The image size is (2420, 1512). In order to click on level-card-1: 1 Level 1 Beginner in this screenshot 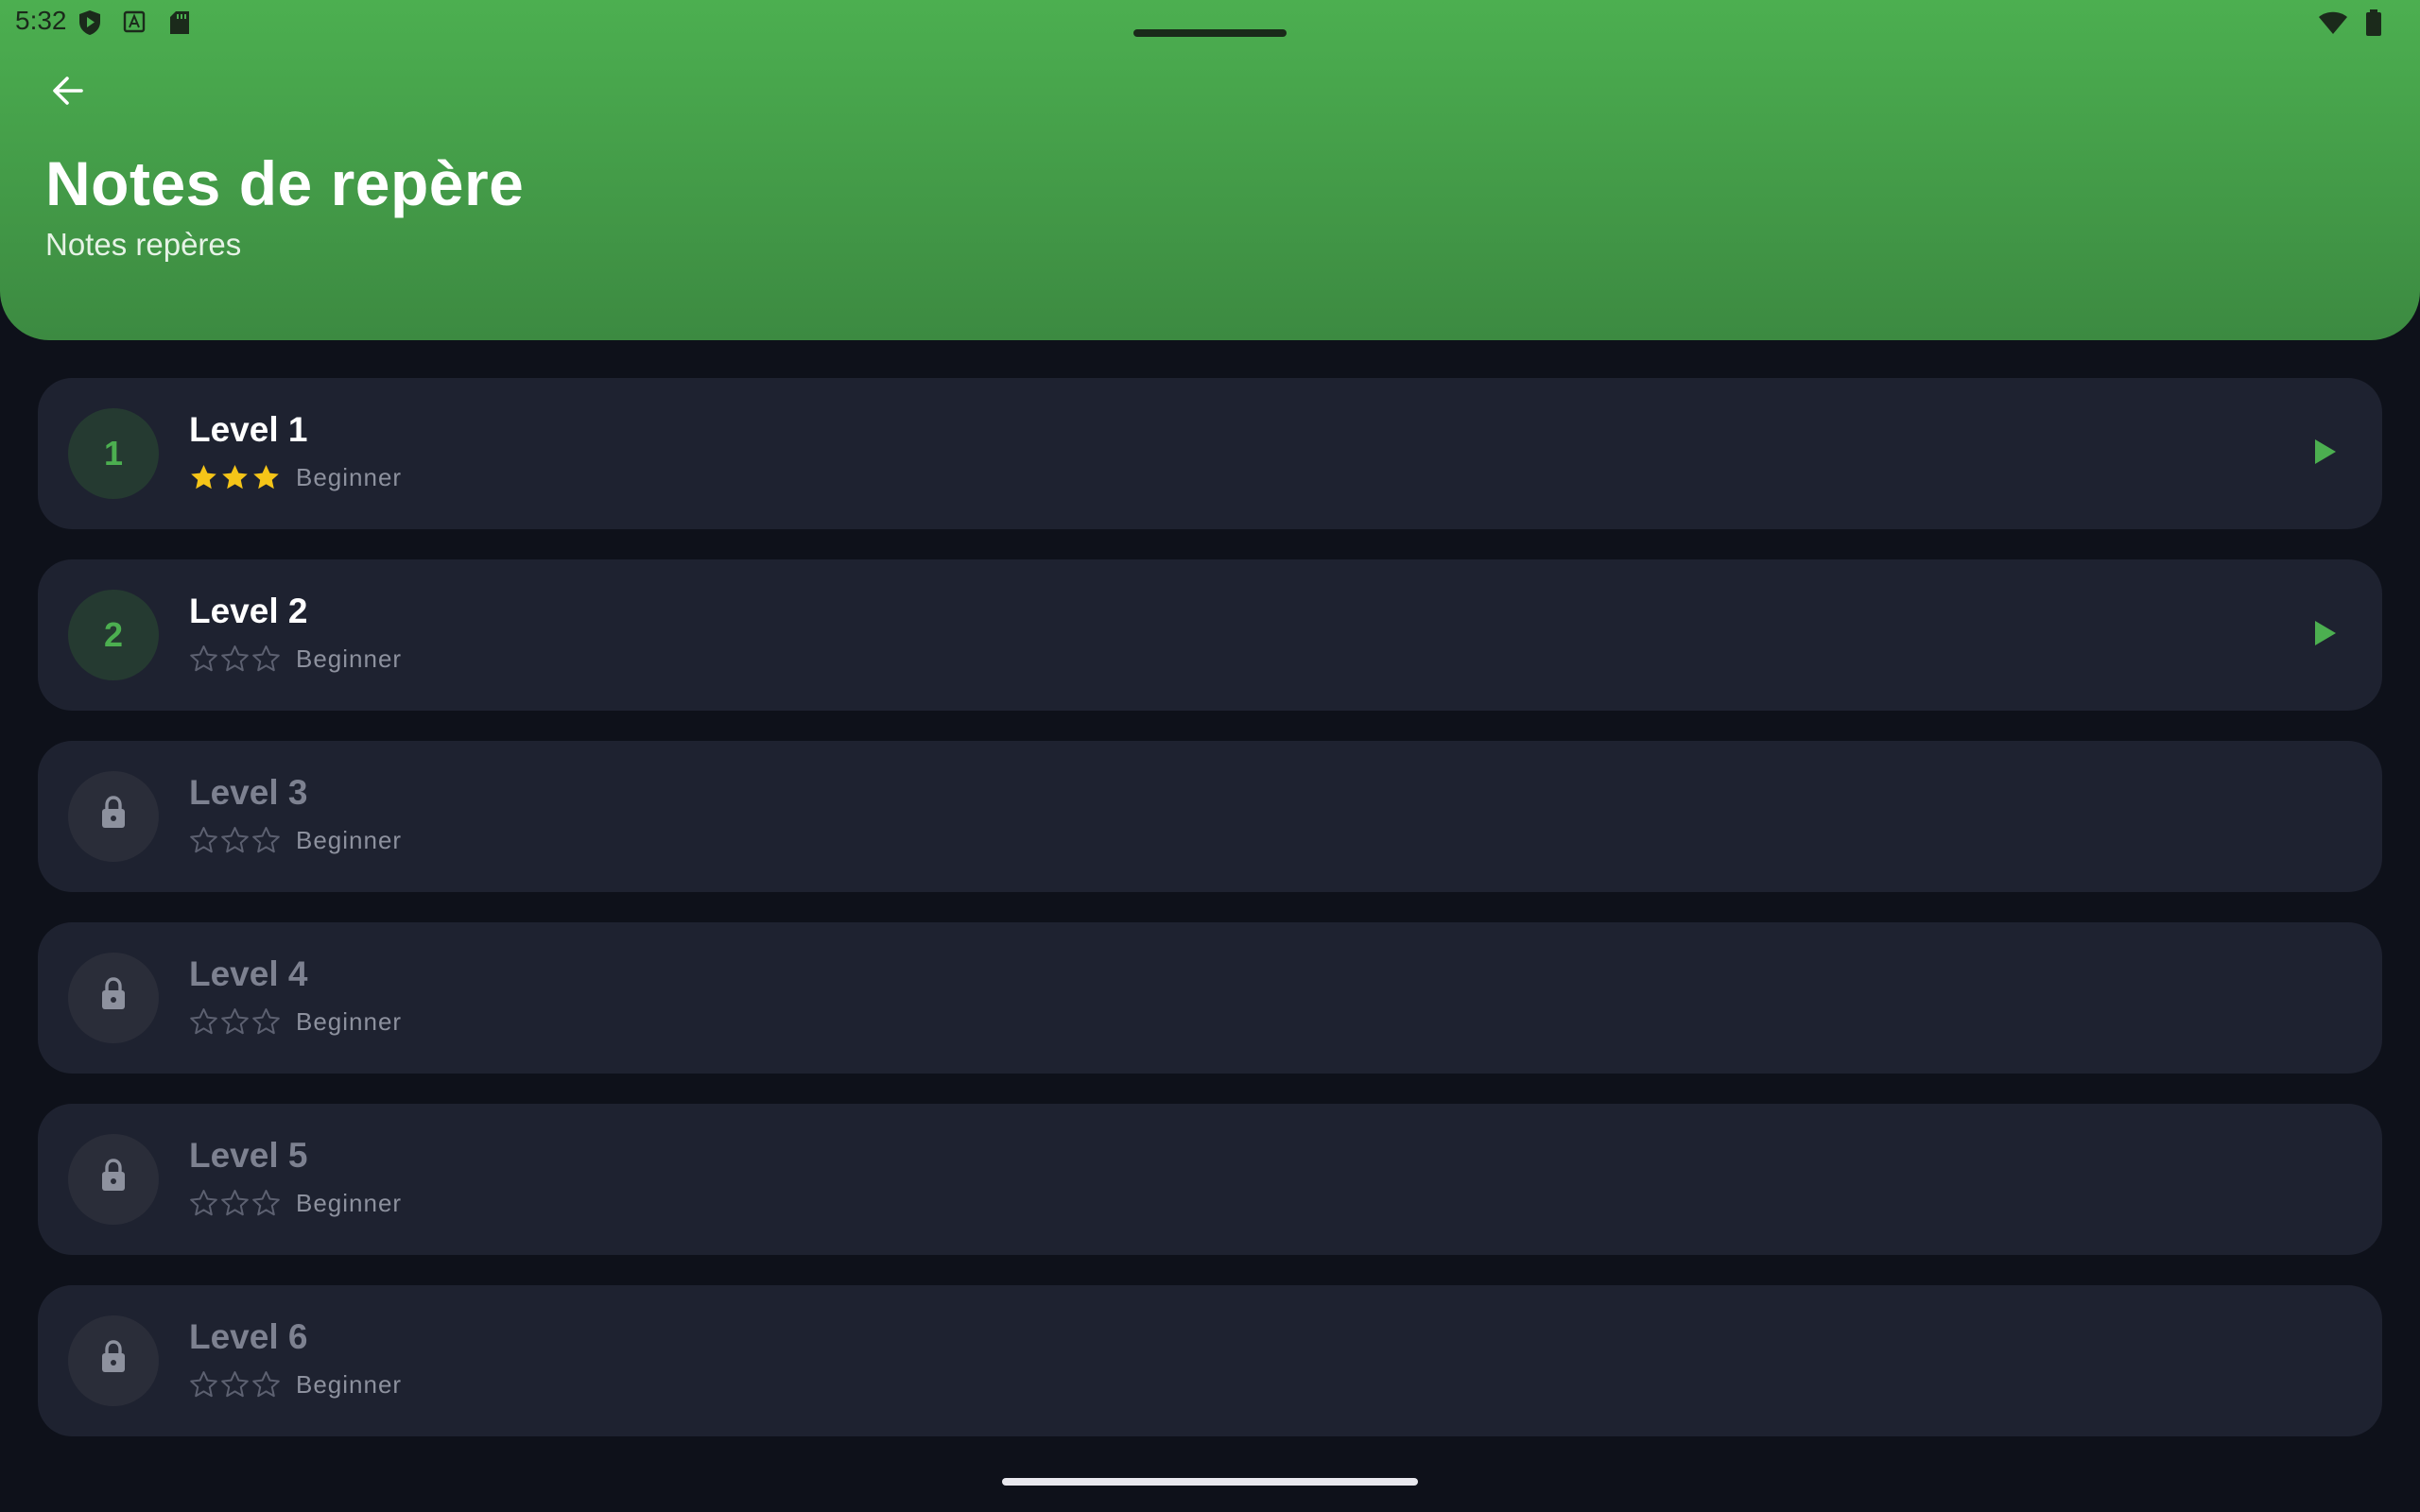, I will do `click(1210, 453)`.